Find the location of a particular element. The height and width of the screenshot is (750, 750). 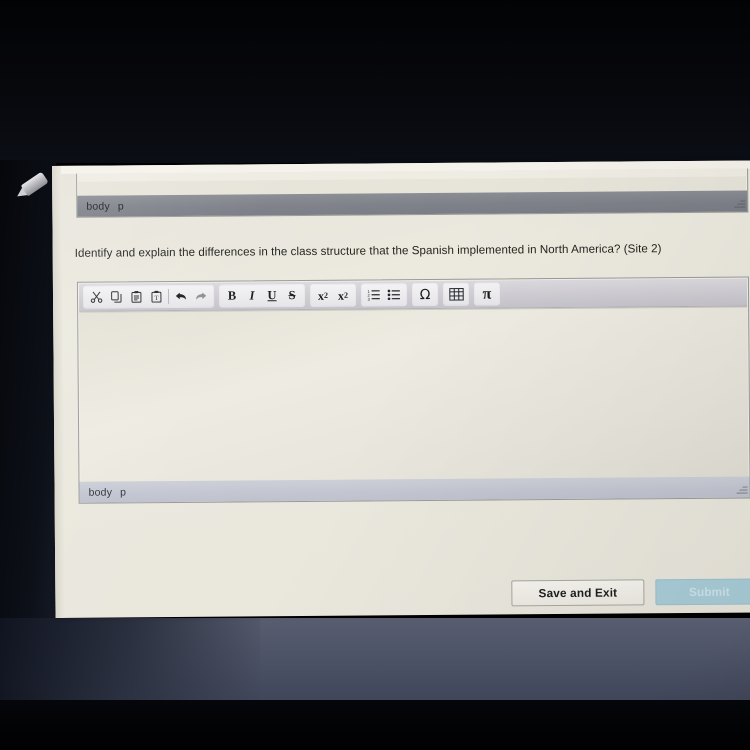

submit-button: Submit is located at coordinates (702, 592).